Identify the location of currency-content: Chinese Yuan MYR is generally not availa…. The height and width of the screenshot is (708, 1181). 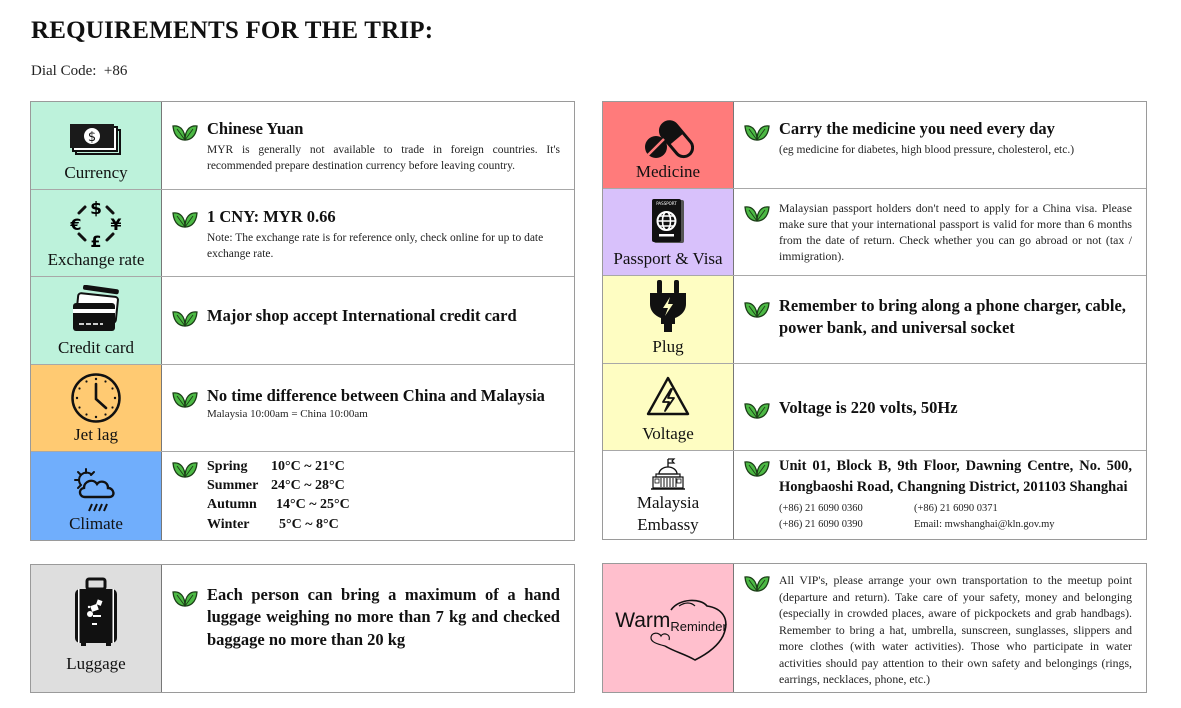
(368, 145).